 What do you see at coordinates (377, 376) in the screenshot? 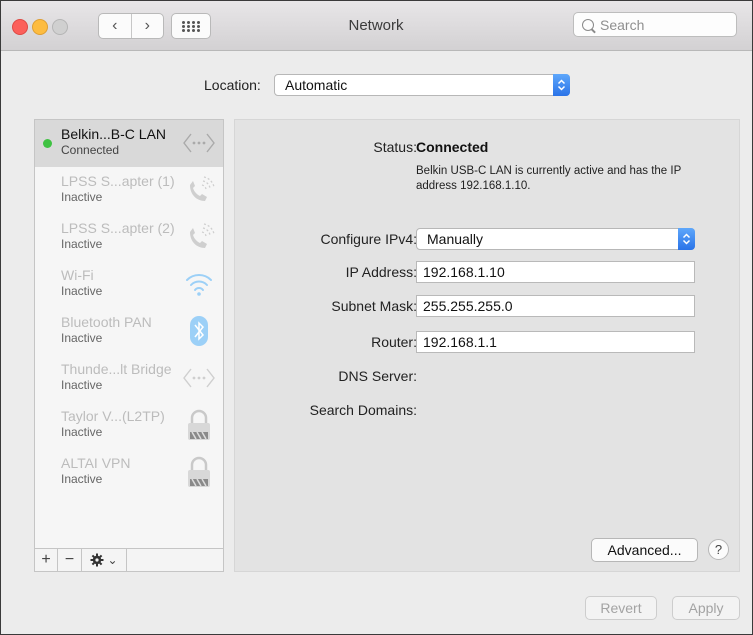
I see `dns-server-label: DNS Server:` at bounding box center [377, 376].